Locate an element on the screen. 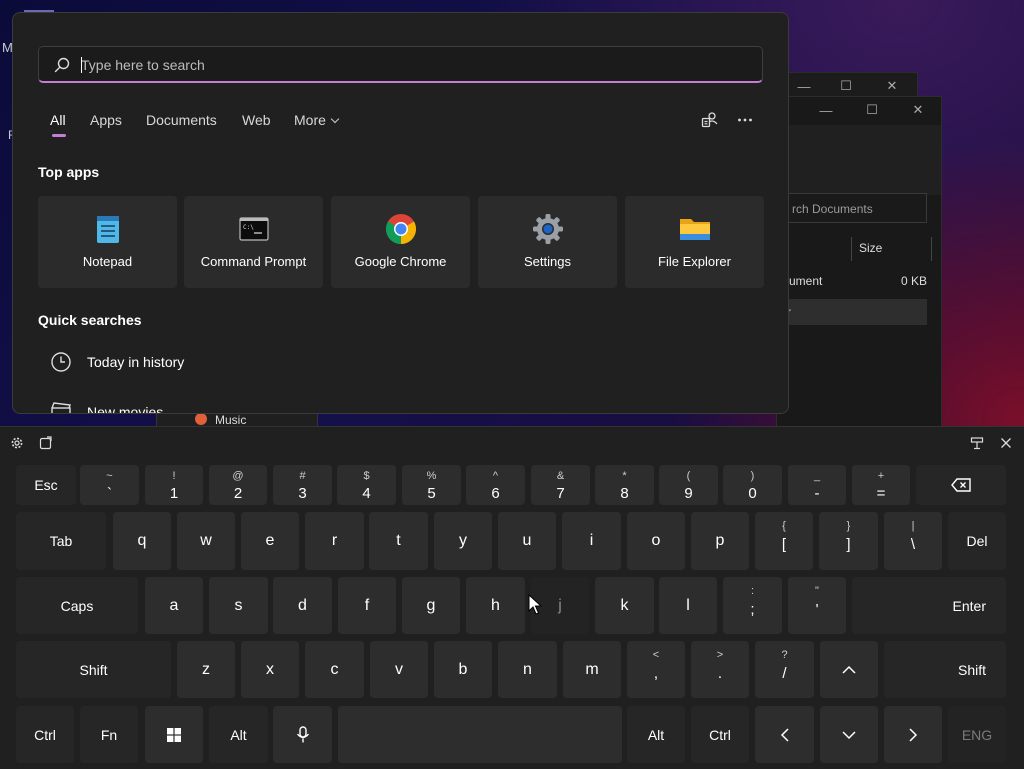  emoji-panel-icon is located at coordinates (46, 443).